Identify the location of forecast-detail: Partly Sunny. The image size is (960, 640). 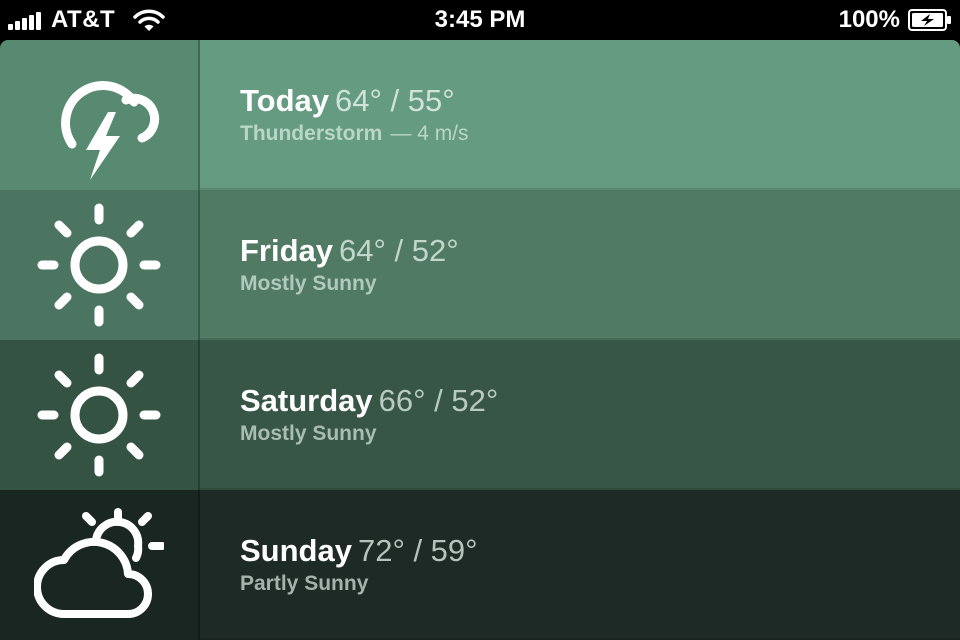
(600, 584).